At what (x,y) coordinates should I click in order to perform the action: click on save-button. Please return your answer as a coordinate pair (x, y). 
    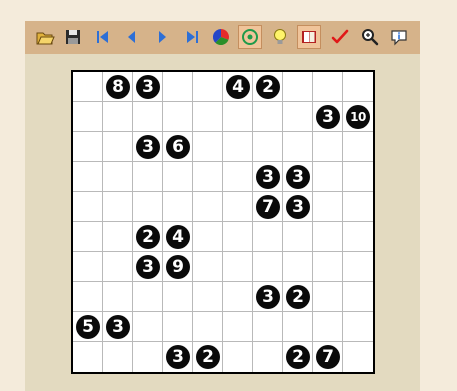
    Looking at the image, I should click on (73, 37).